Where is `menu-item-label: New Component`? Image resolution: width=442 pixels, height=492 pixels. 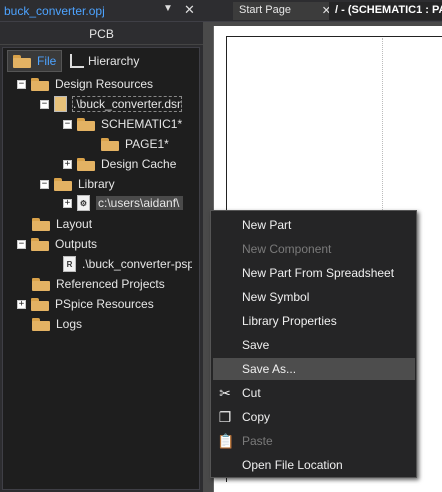 menu-item-label: New Component is located at coordinates (287, 249).